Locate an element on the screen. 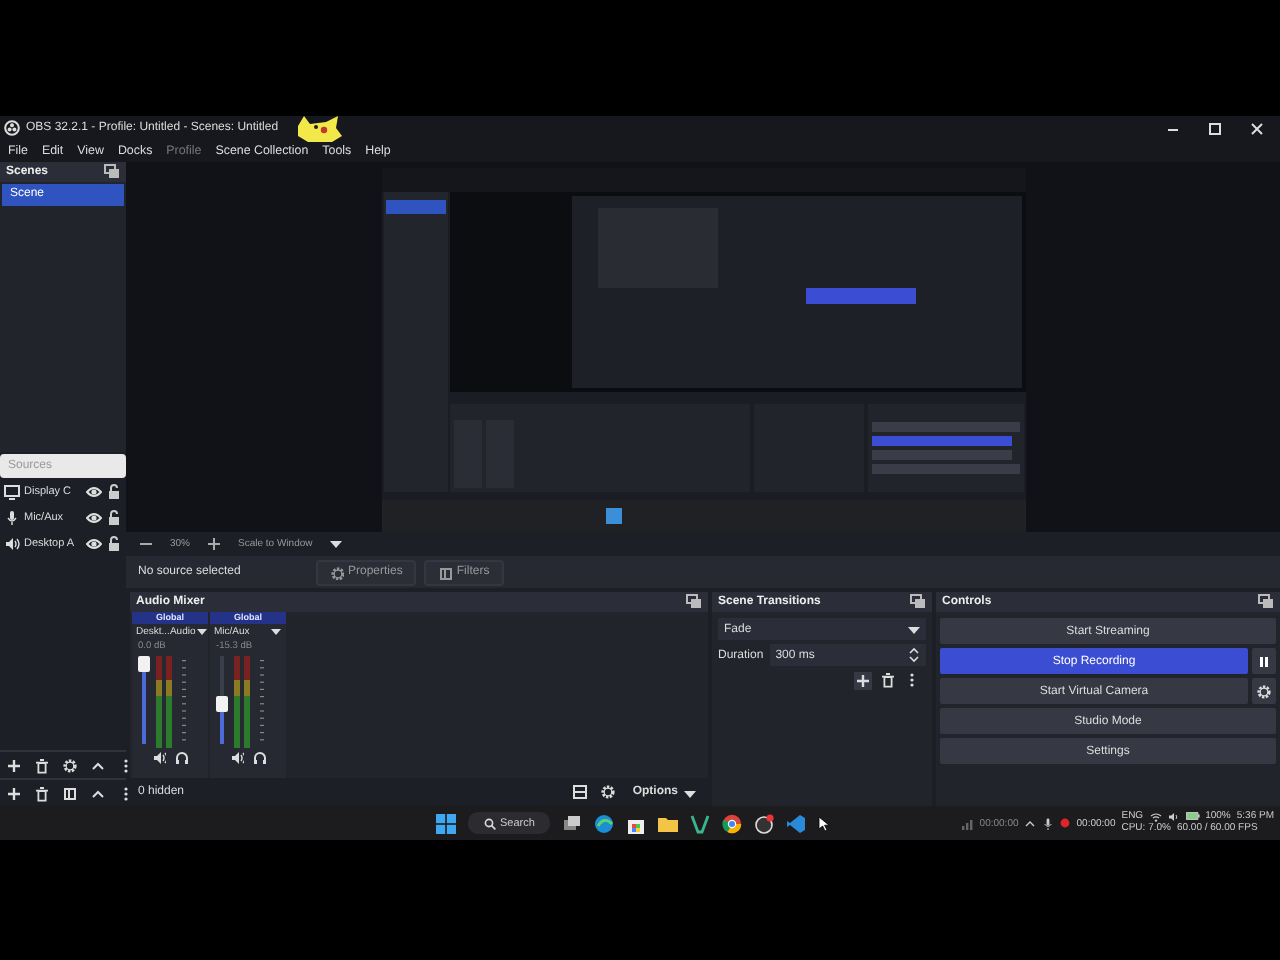 This screenshot has width=1280, height=960. close-icon is located at coordinates (1257, 128).